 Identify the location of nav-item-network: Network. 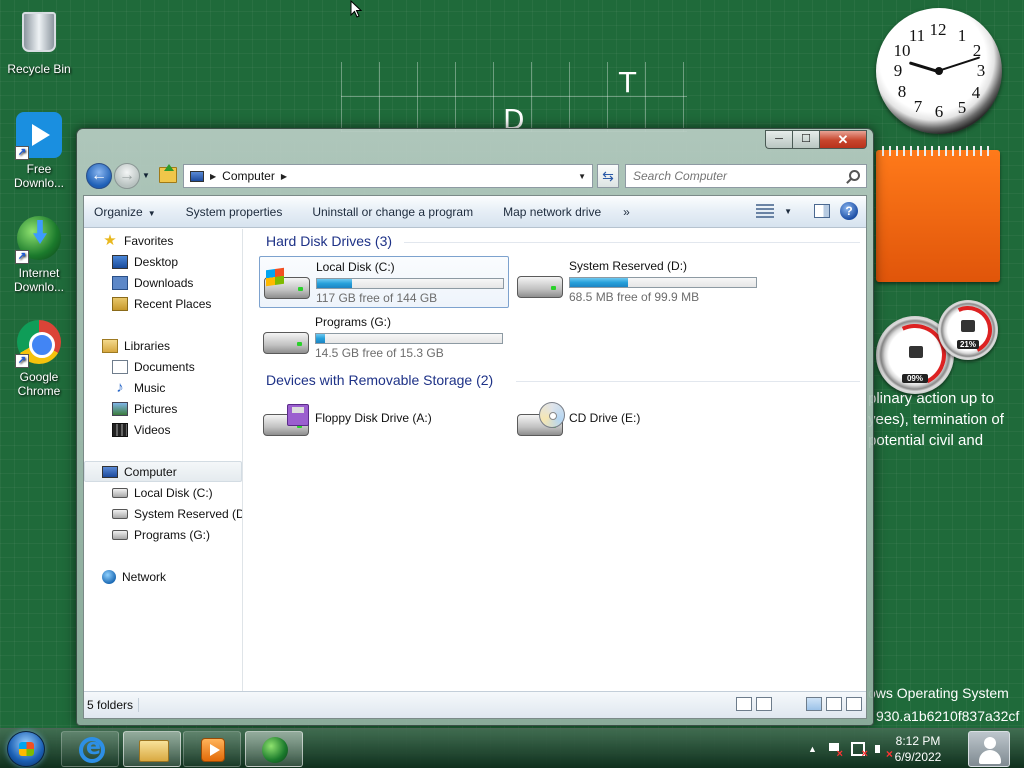
(163, 576).